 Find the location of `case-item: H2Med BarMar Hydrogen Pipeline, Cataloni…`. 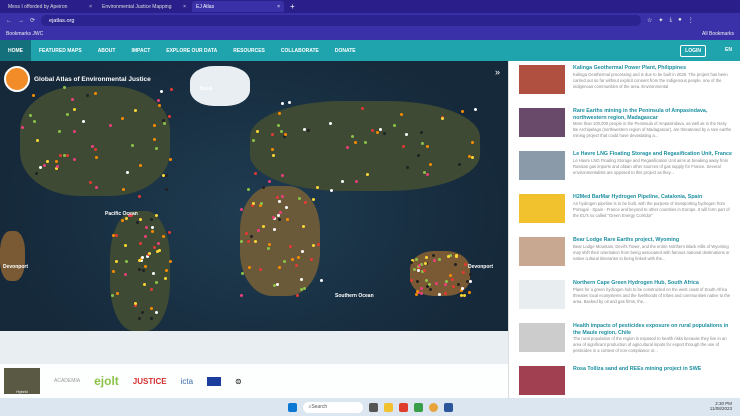

case-item: H2Med BarMar Hydrogen Pipeline, Cataloni… is located at coordinates (624, 214).